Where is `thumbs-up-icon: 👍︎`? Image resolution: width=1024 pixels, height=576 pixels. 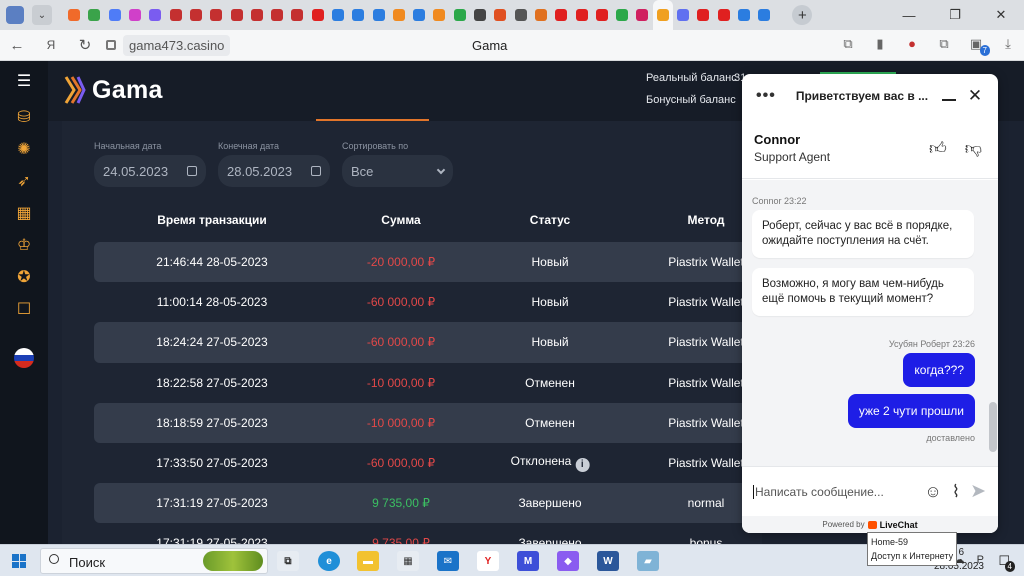 thumbs-up-icon: 👍︎ is located at coordinates (938, 148).